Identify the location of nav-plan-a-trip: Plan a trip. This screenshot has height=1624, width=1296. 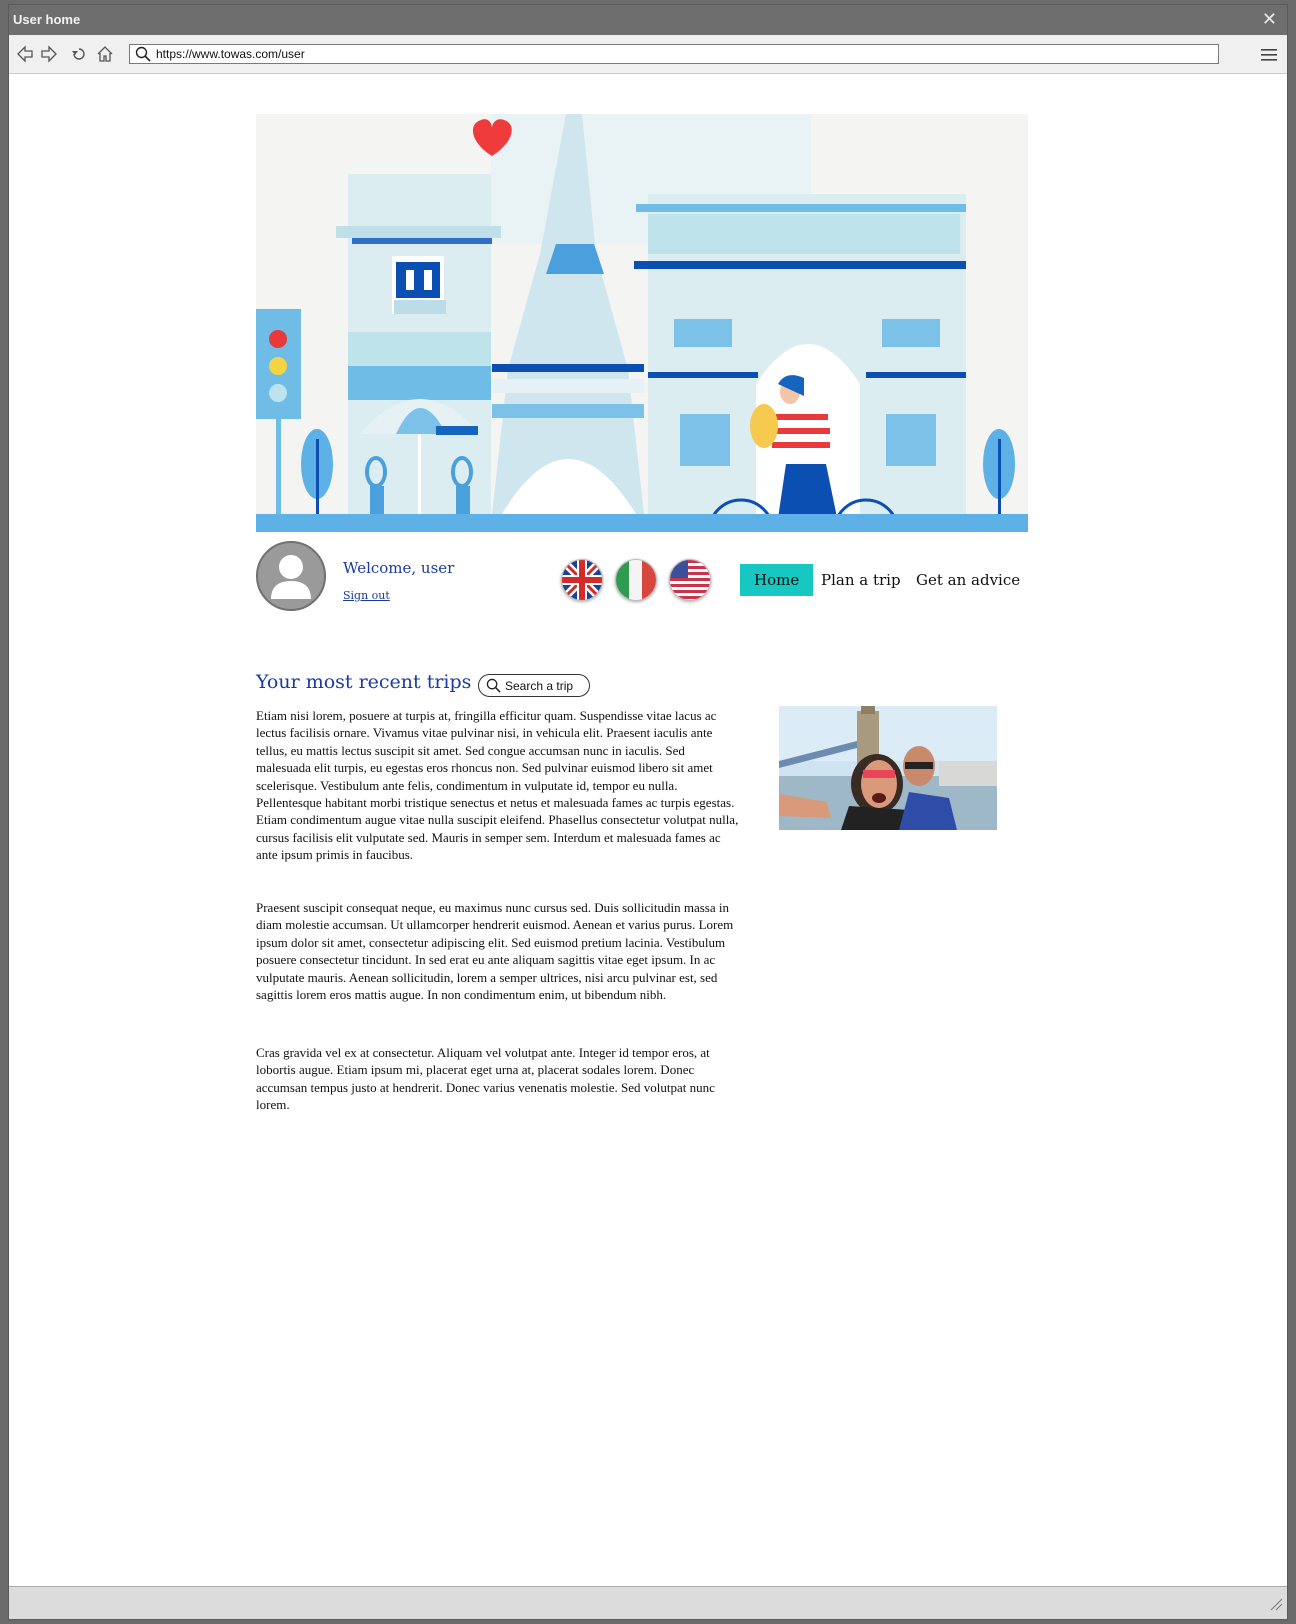
(861, 580).